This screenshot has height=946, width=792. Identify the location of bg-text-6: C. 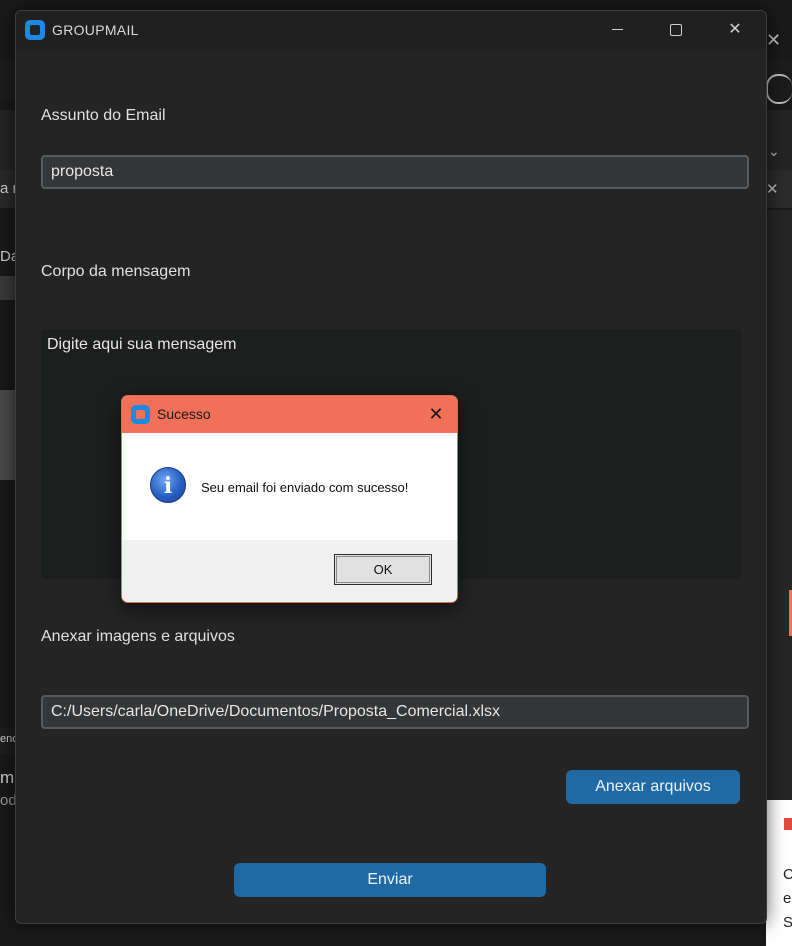
(787, 874).